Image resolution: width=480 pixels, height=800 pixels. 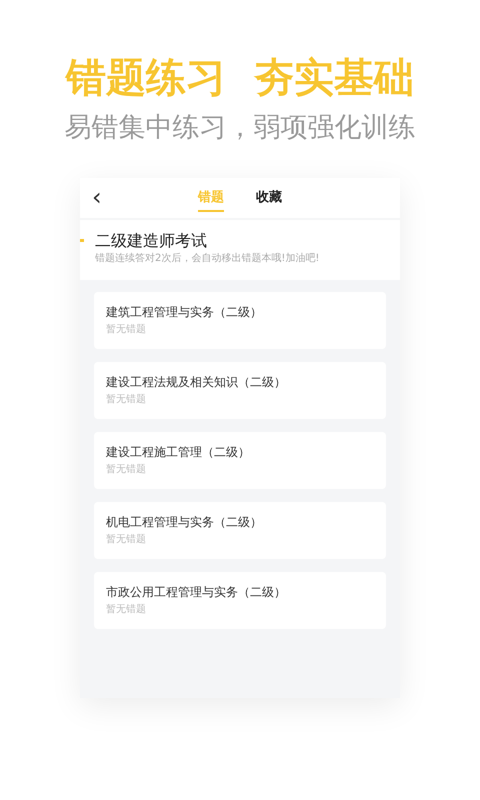 I want to click on subject-name: 市政公用工程管理与实务（二级）, so click(x=196, y=592).